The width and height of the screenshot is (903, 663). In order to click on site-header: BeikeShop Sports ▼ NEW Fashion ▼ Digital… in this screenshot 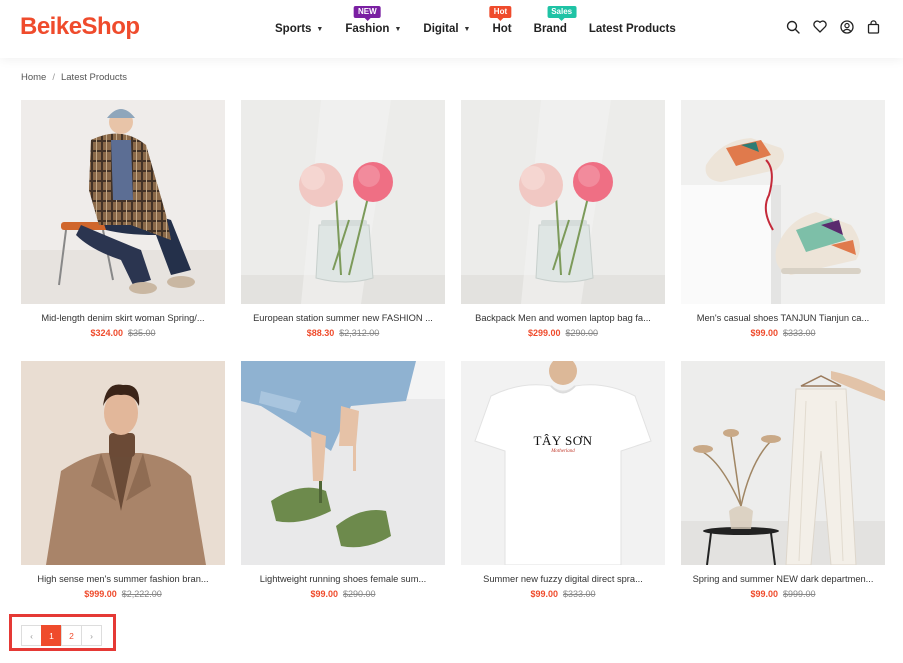, I will do `click(451, 29)`.